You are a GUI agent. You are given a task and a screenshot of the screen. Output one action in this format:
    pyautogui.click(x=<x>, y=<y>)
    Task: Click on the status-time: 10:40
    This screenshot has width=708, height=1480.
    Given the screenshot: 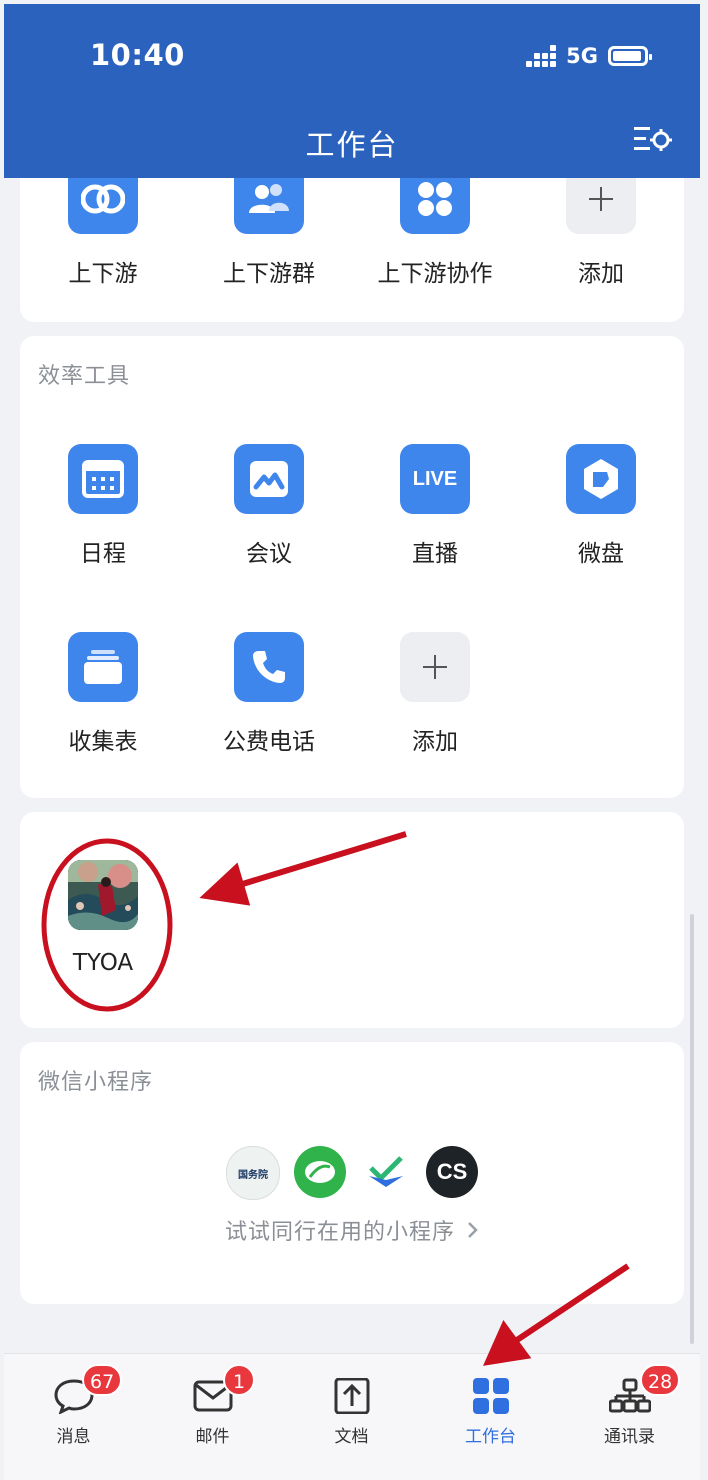 What is the action you would take?
    pyautogui.click(x=137, y=55)
    